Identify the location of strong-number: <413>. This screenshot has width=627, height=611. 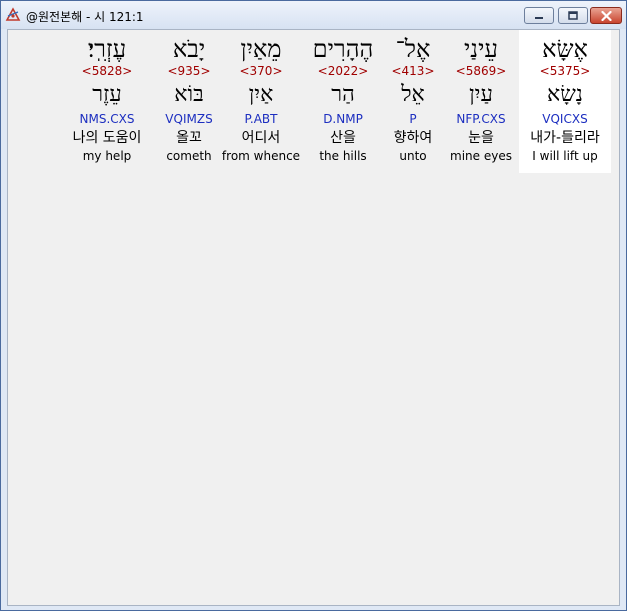
(413, 71).